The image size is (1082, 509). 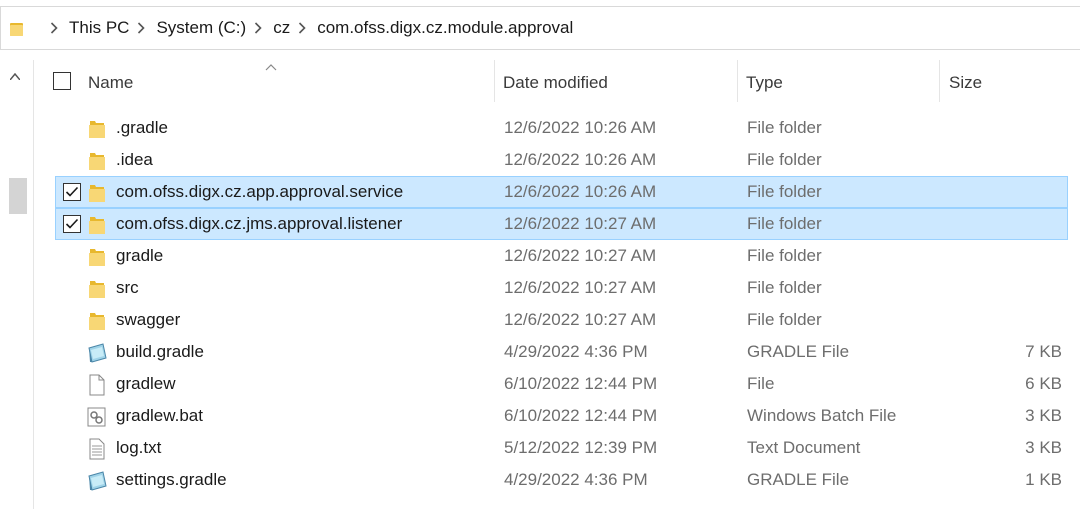 What do you see at coordinates (148, 319) in the screenshot?
I see `file-name: swagger` at bounding box center [148, 319].